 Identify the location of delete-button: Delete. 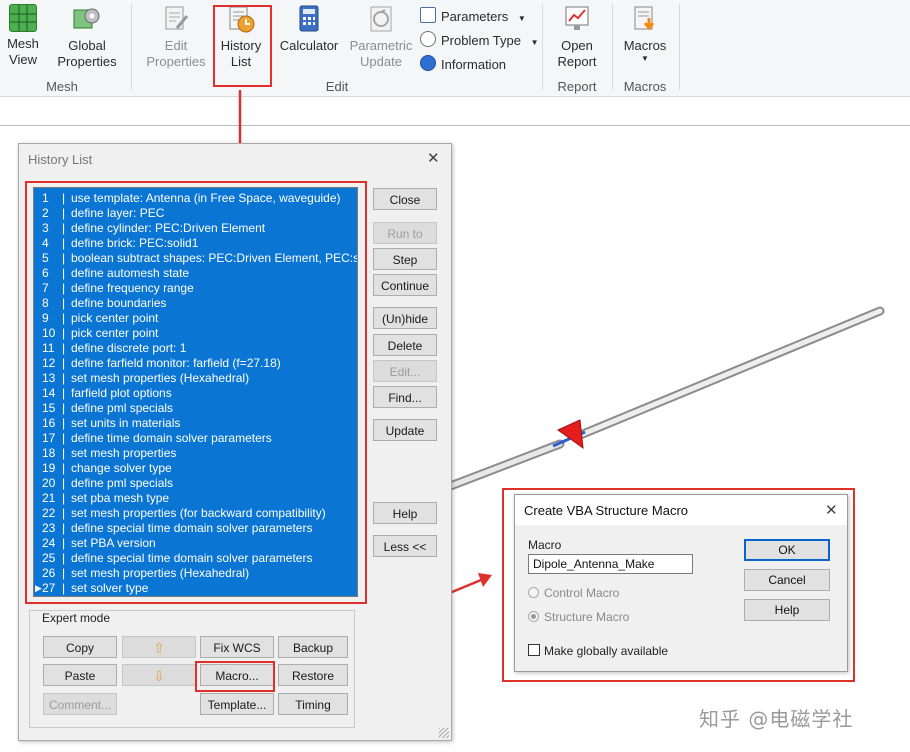
(405, 345).